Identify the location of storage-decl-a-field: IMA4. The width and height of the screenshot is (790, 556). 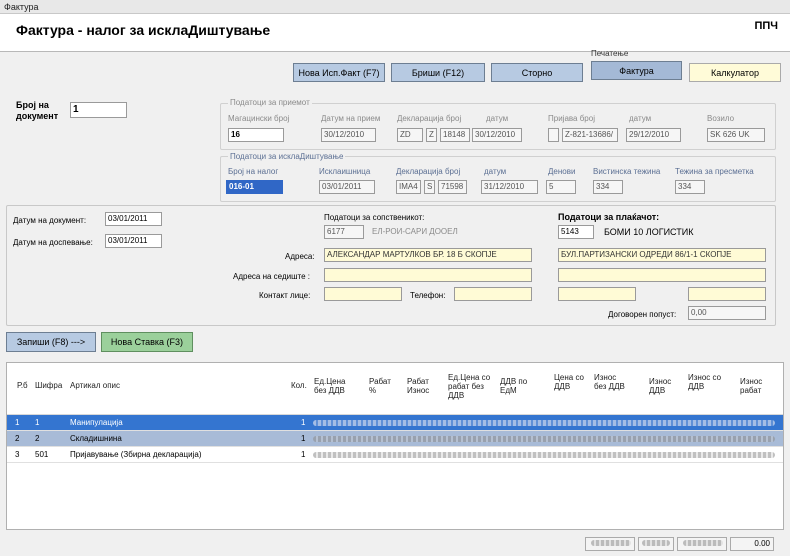
(408, 187).